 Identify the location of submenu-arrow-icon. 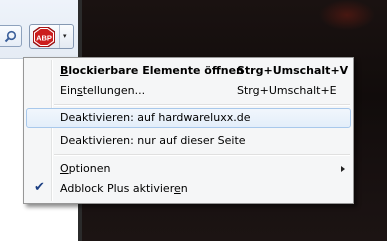
(343, 169).